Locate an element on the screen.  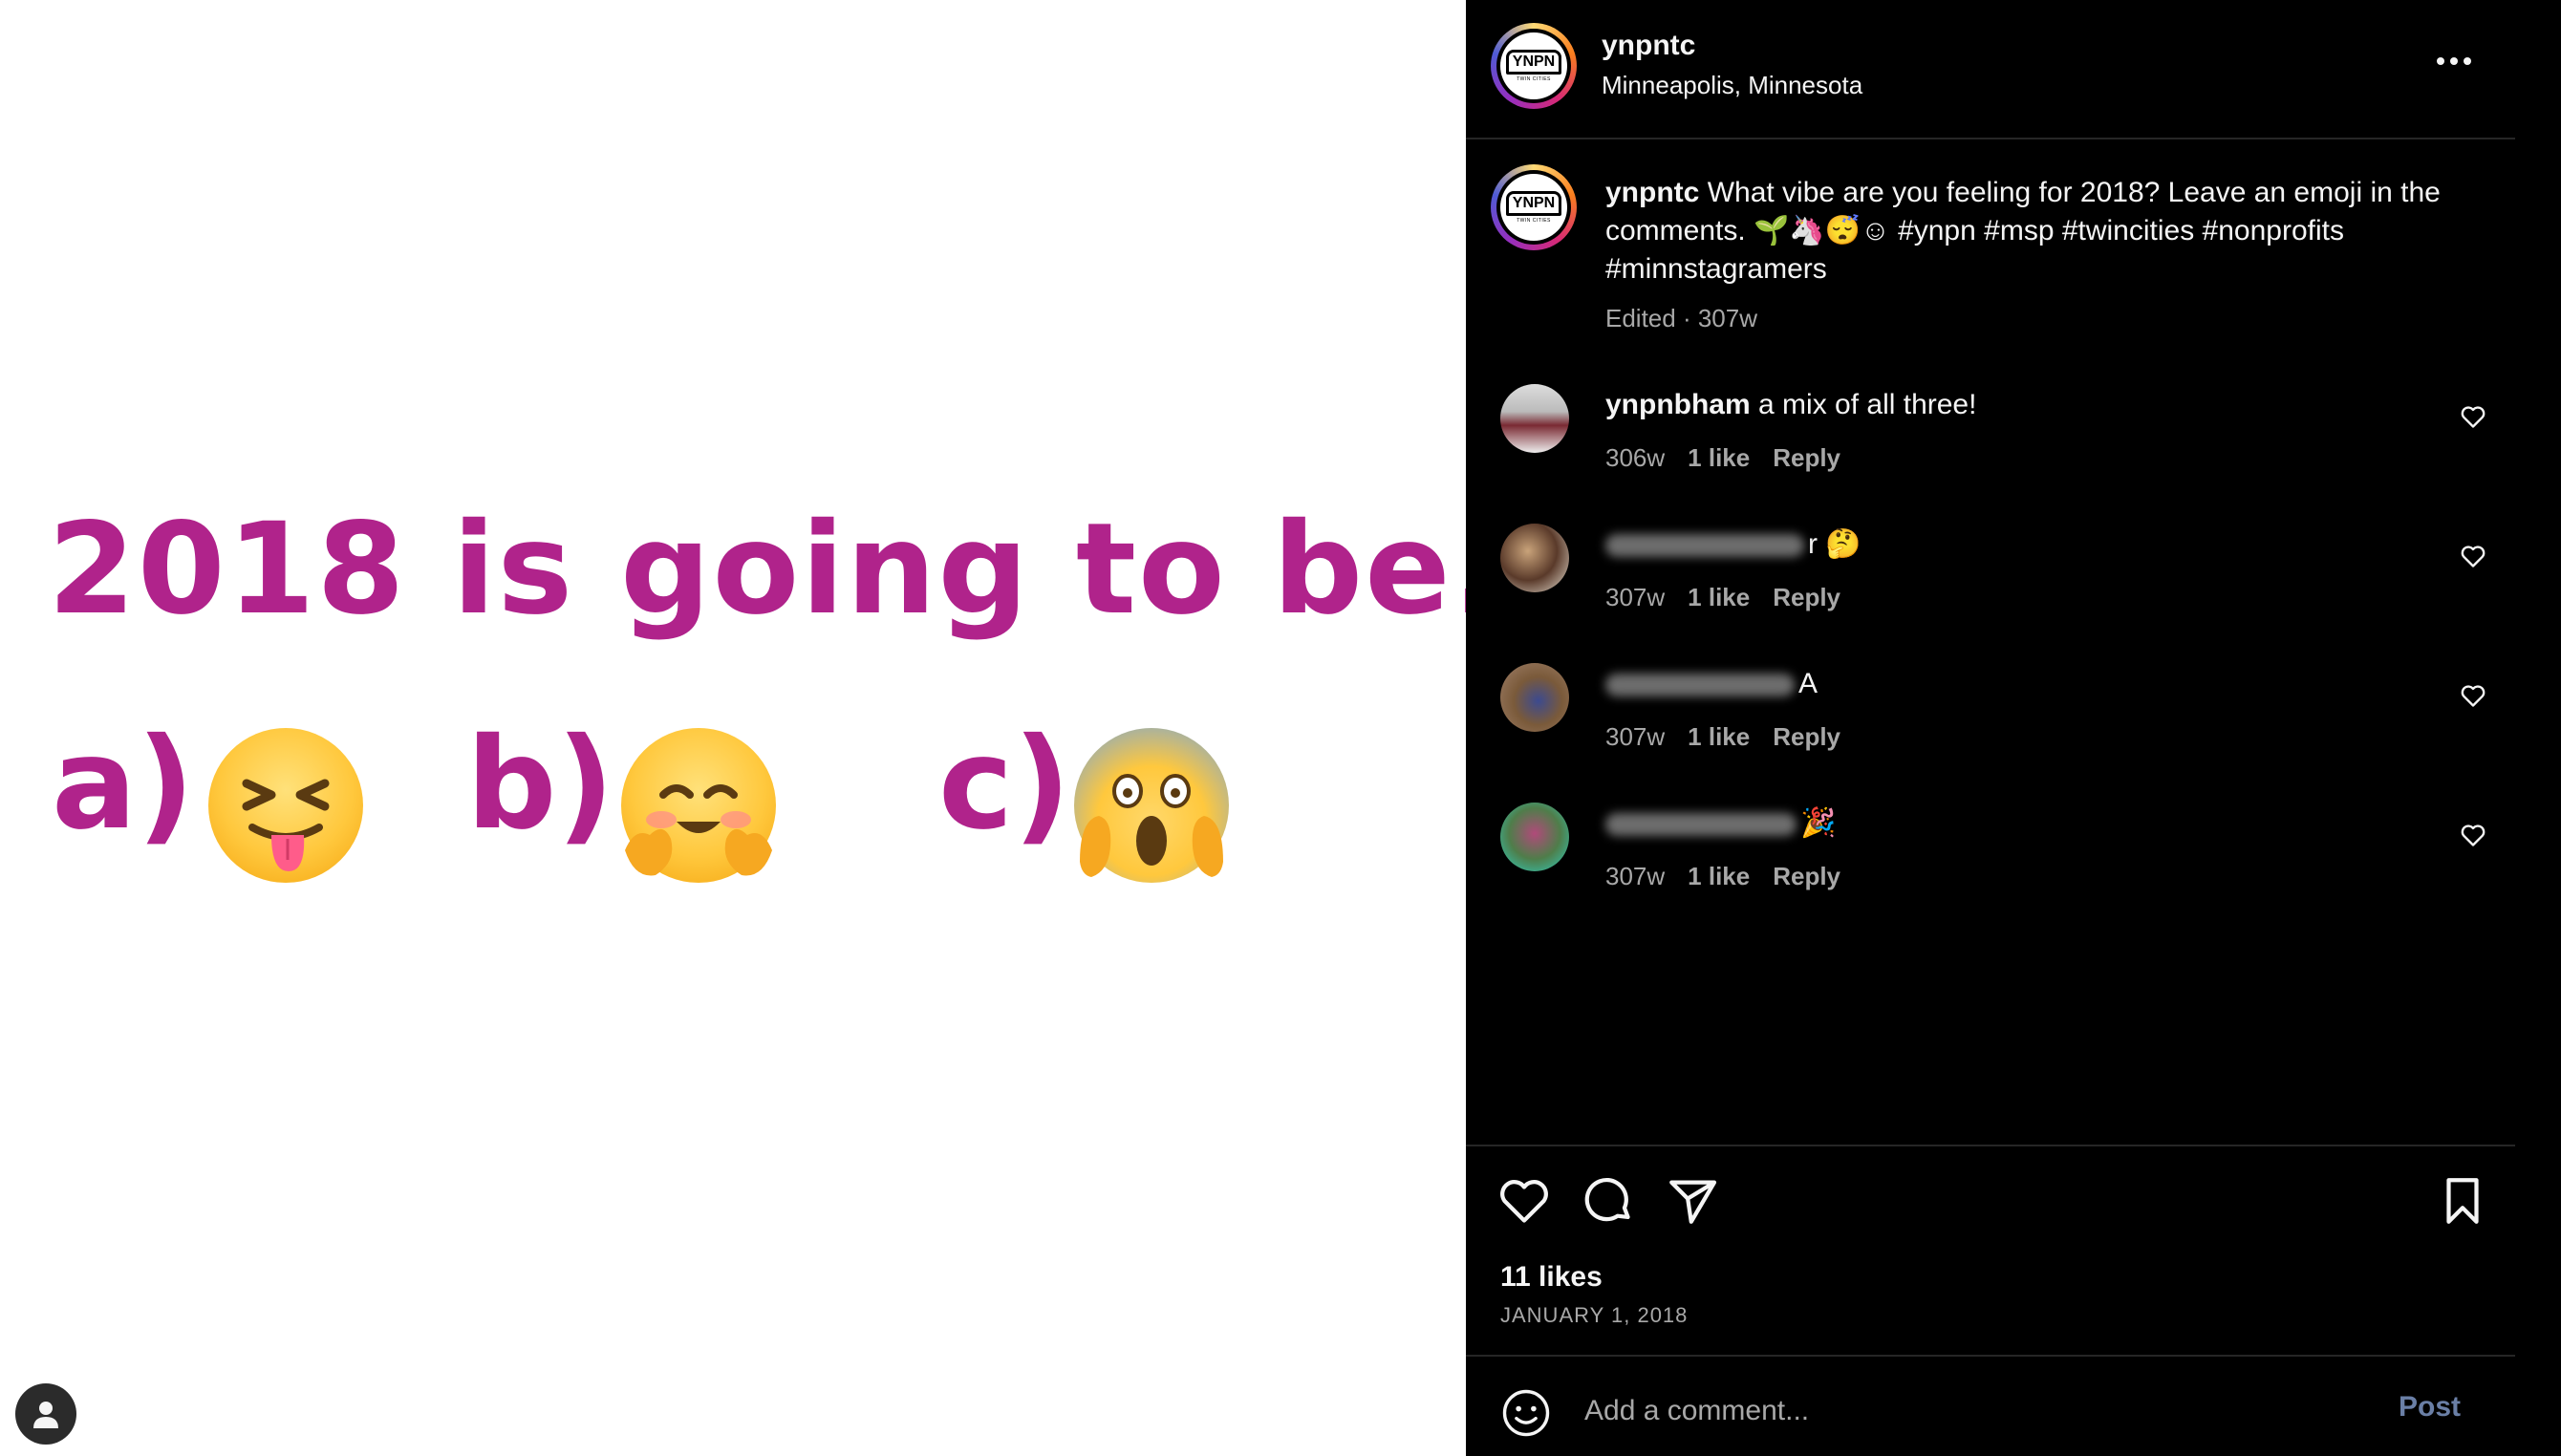
more-horizontal-icon is located at coordinates (2454, 61).